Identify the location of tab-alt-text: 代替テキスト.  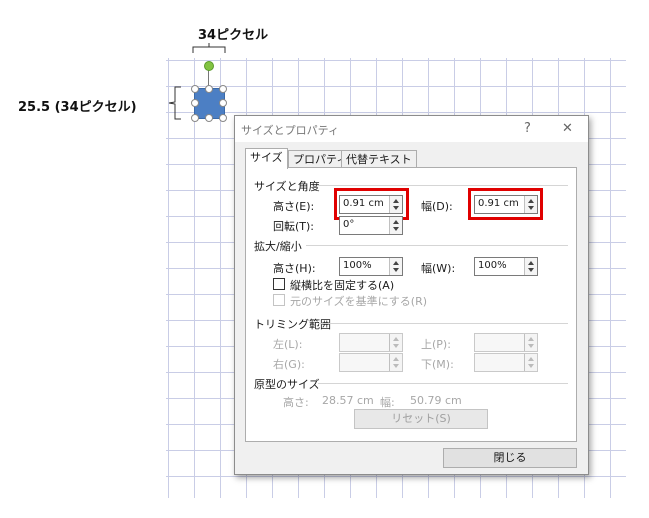
(379, 159).